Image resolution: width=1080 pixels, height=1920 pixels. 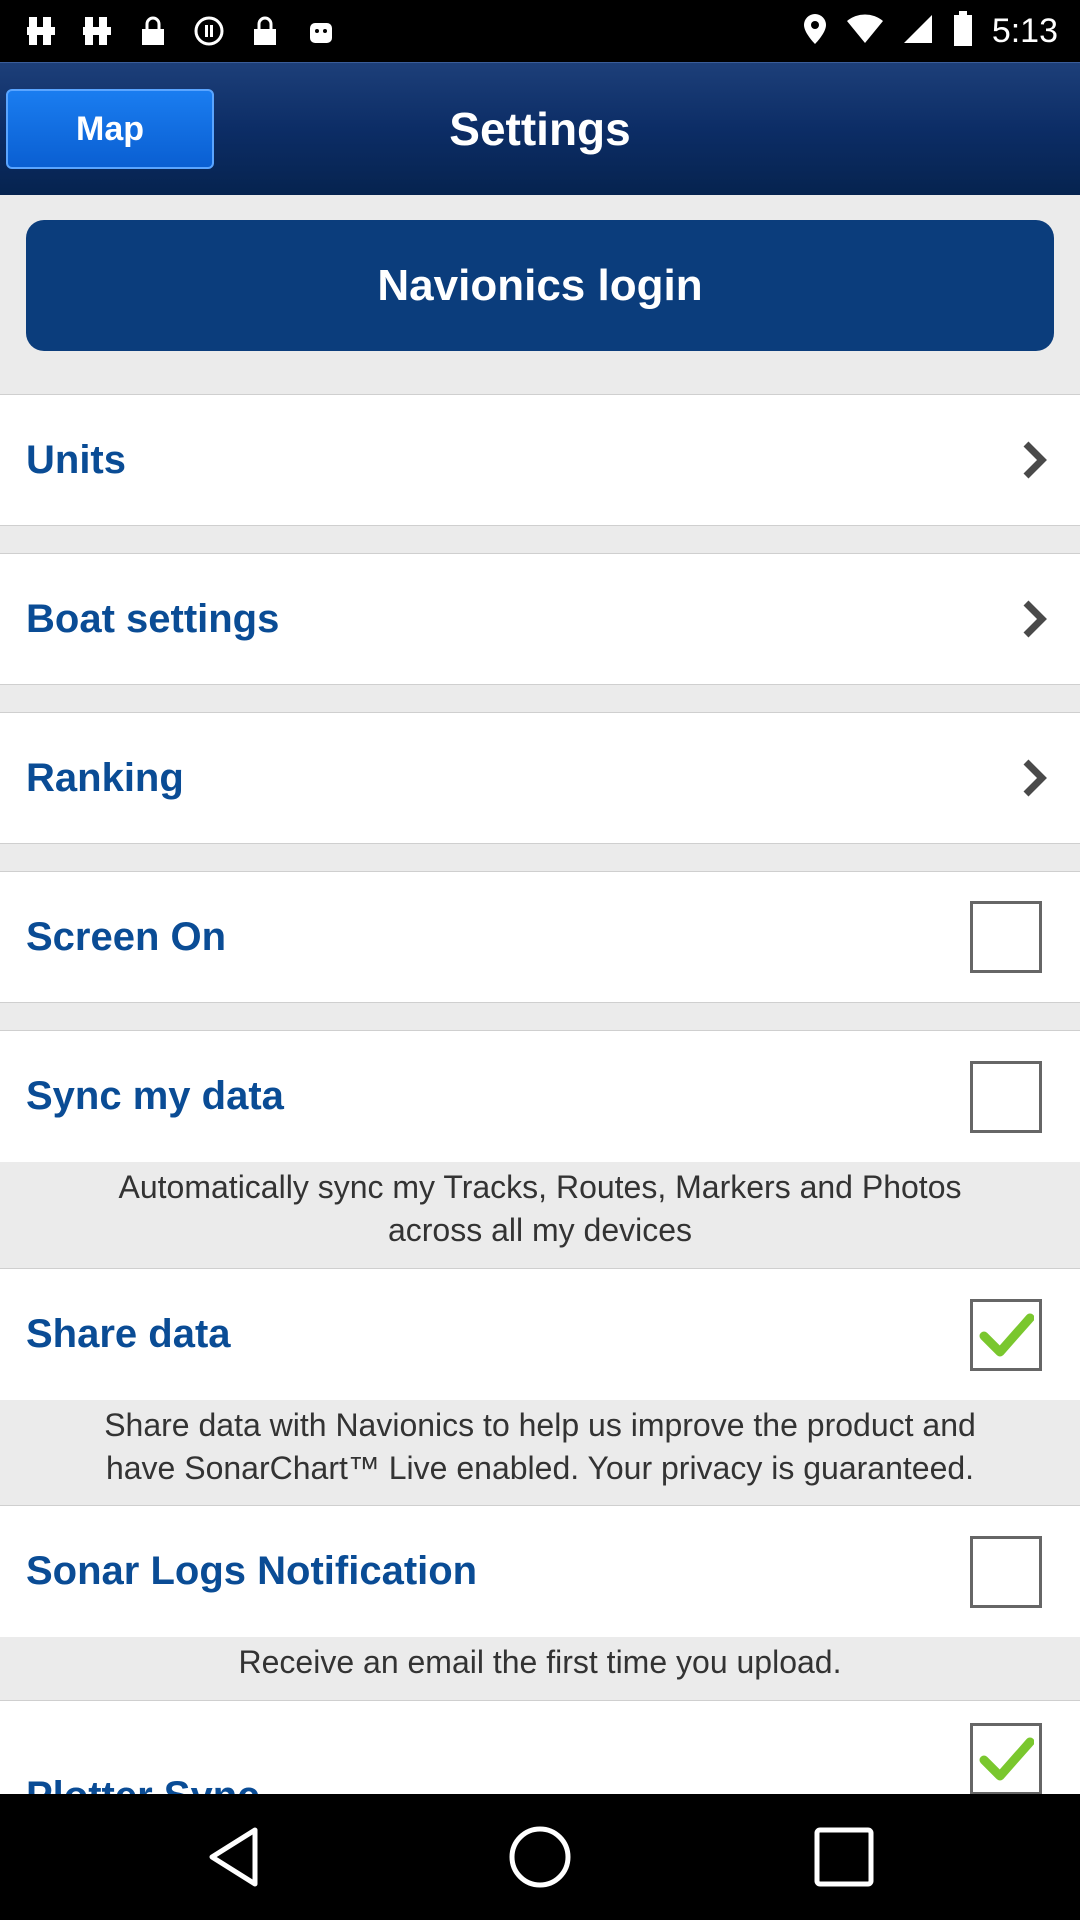 I want to click on sonar-logs-label: Sonar Logs Notification, so click(x=252, y=1571).